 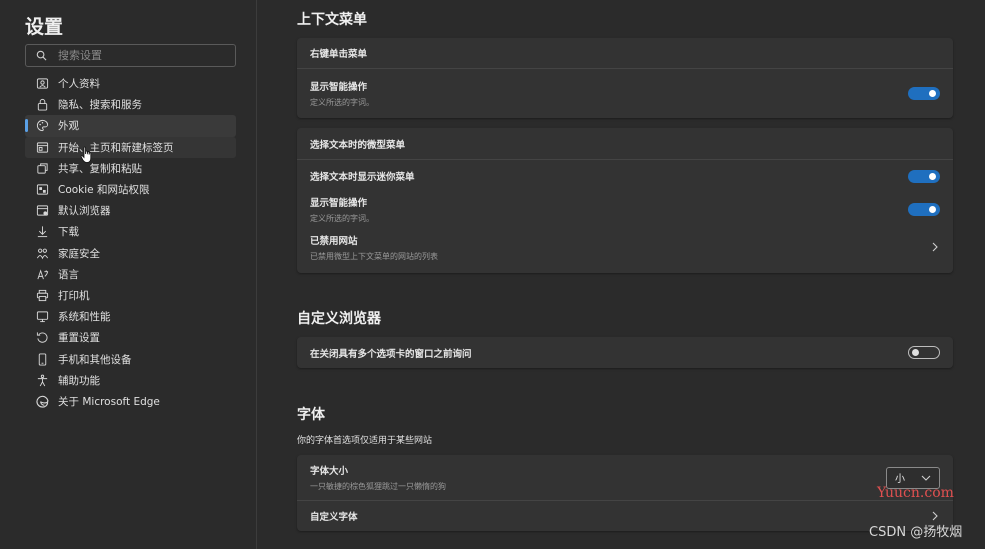 What do you see at coordinates (44, 27) in the screenshot?
I see `sidebar-title: 设置` at bounding box center [44, 27].